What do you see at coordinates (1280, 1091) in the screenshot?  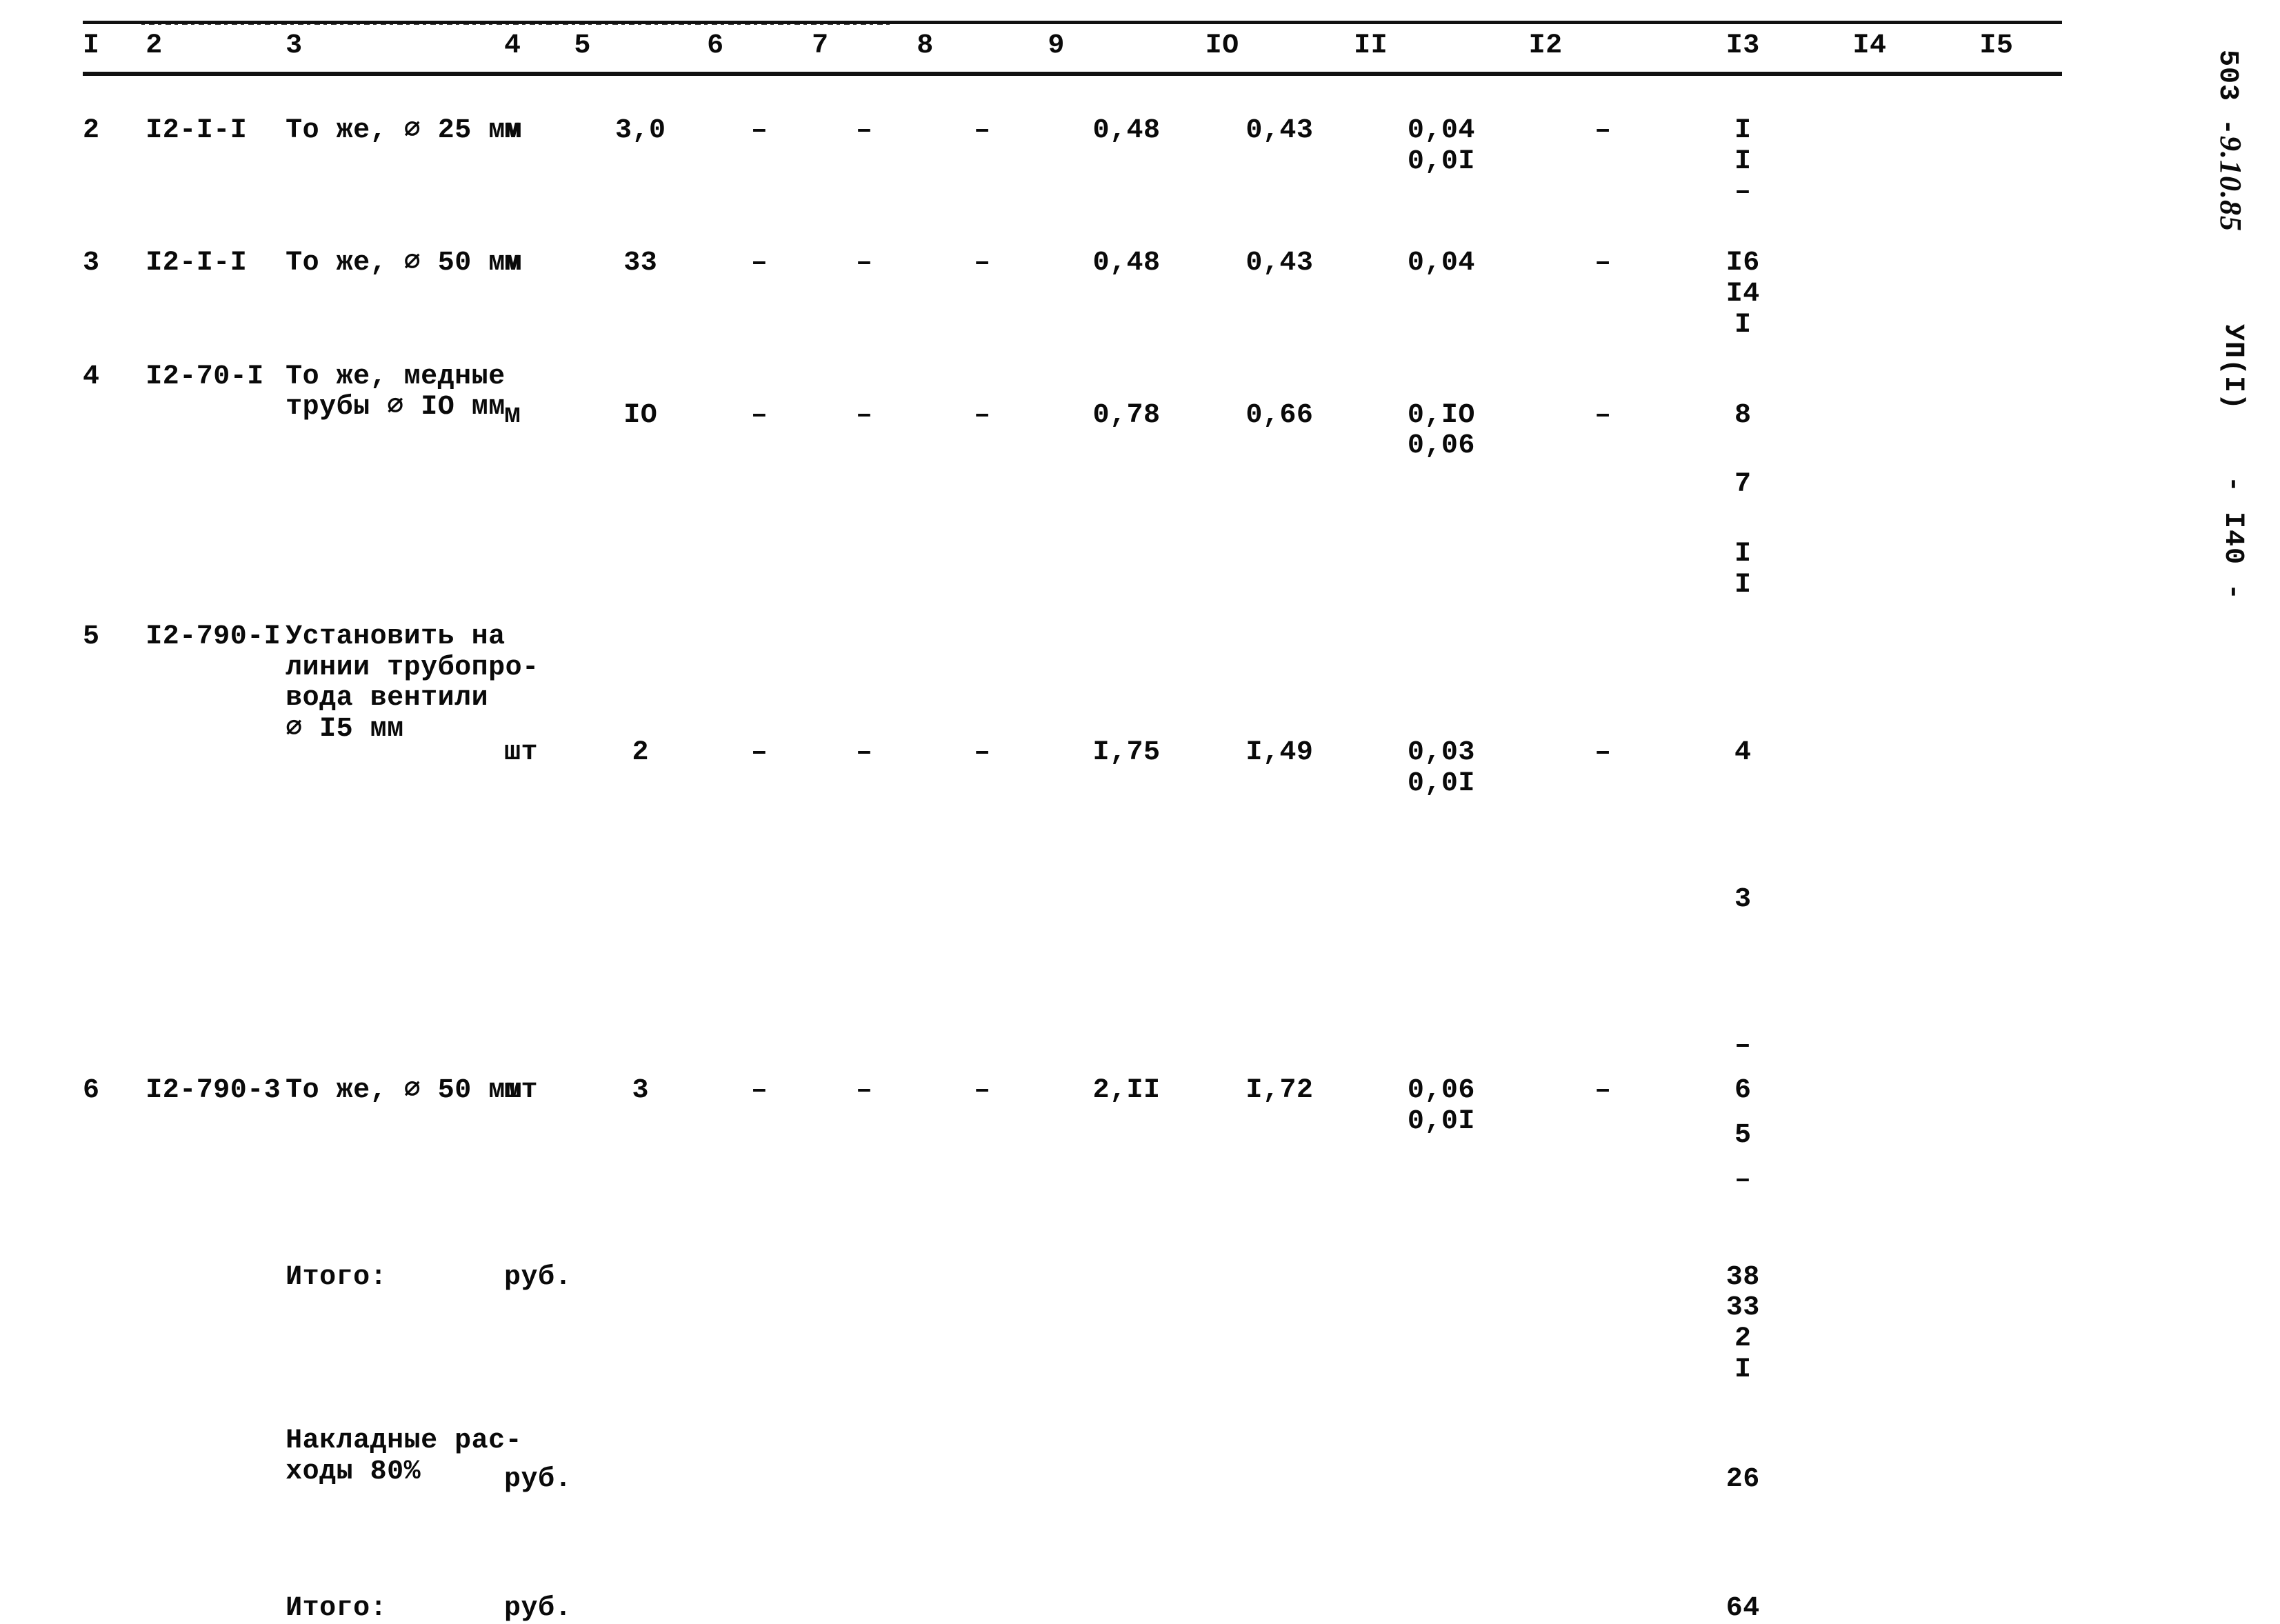 I see `row-col10: I,72` at bounding box center [1280, 1091].